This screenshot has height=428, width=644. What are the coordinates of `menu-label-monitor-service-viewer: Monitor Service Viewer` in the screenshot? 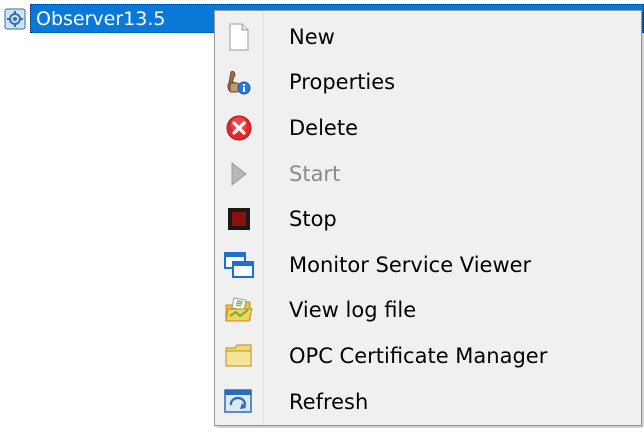 It's located at (410, 264).